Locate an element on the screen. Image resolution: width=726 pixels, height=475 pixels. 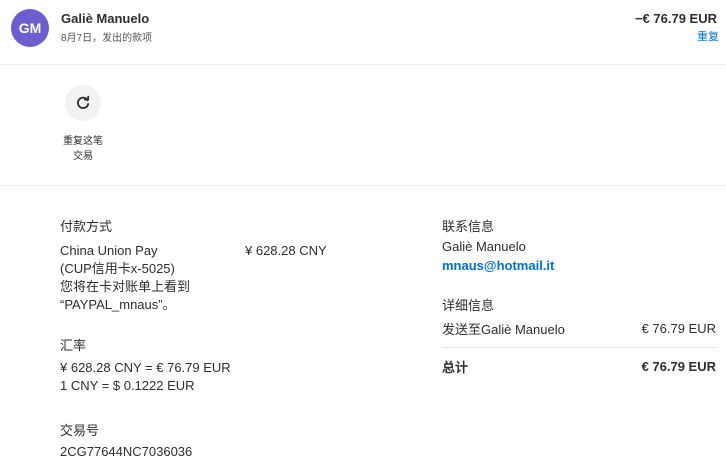
total-label: 总计 is located at coordinates (455, 367).